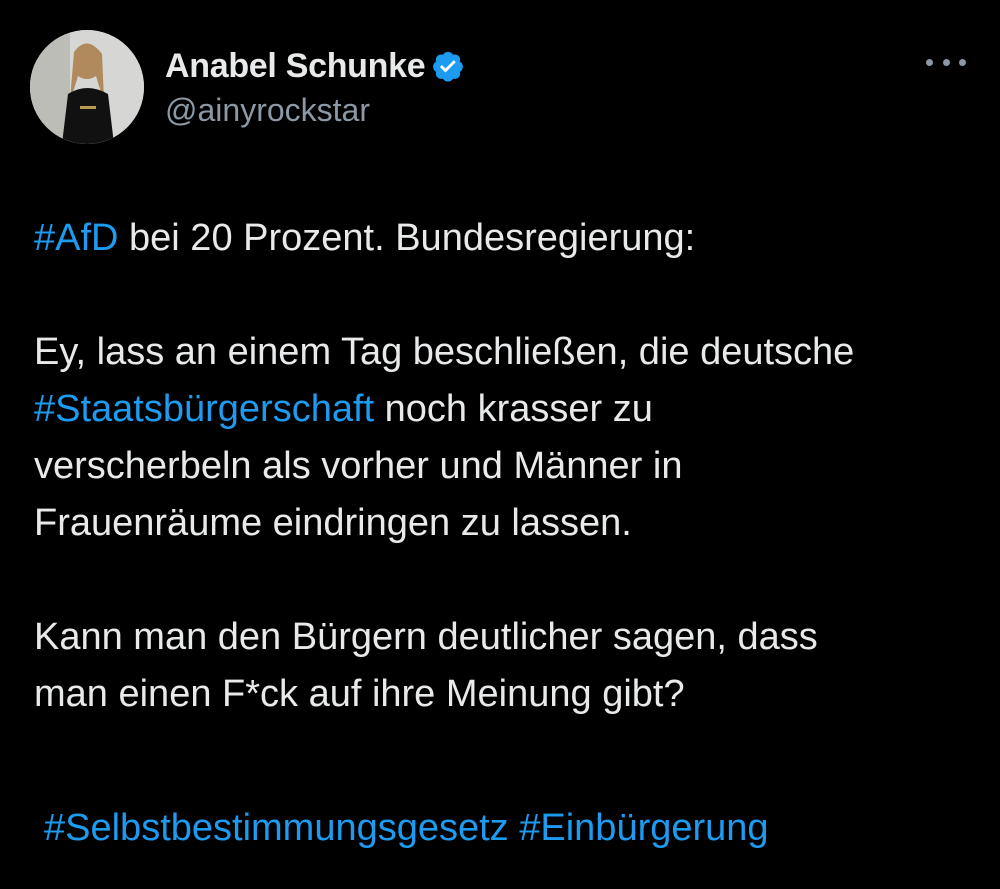  What do you see at coordinates (204, 409) in the screenshot?
I see `hashtag-staatsbuergerschaft: #Staatsbürgerschaft` at bounding box center [204, 409].